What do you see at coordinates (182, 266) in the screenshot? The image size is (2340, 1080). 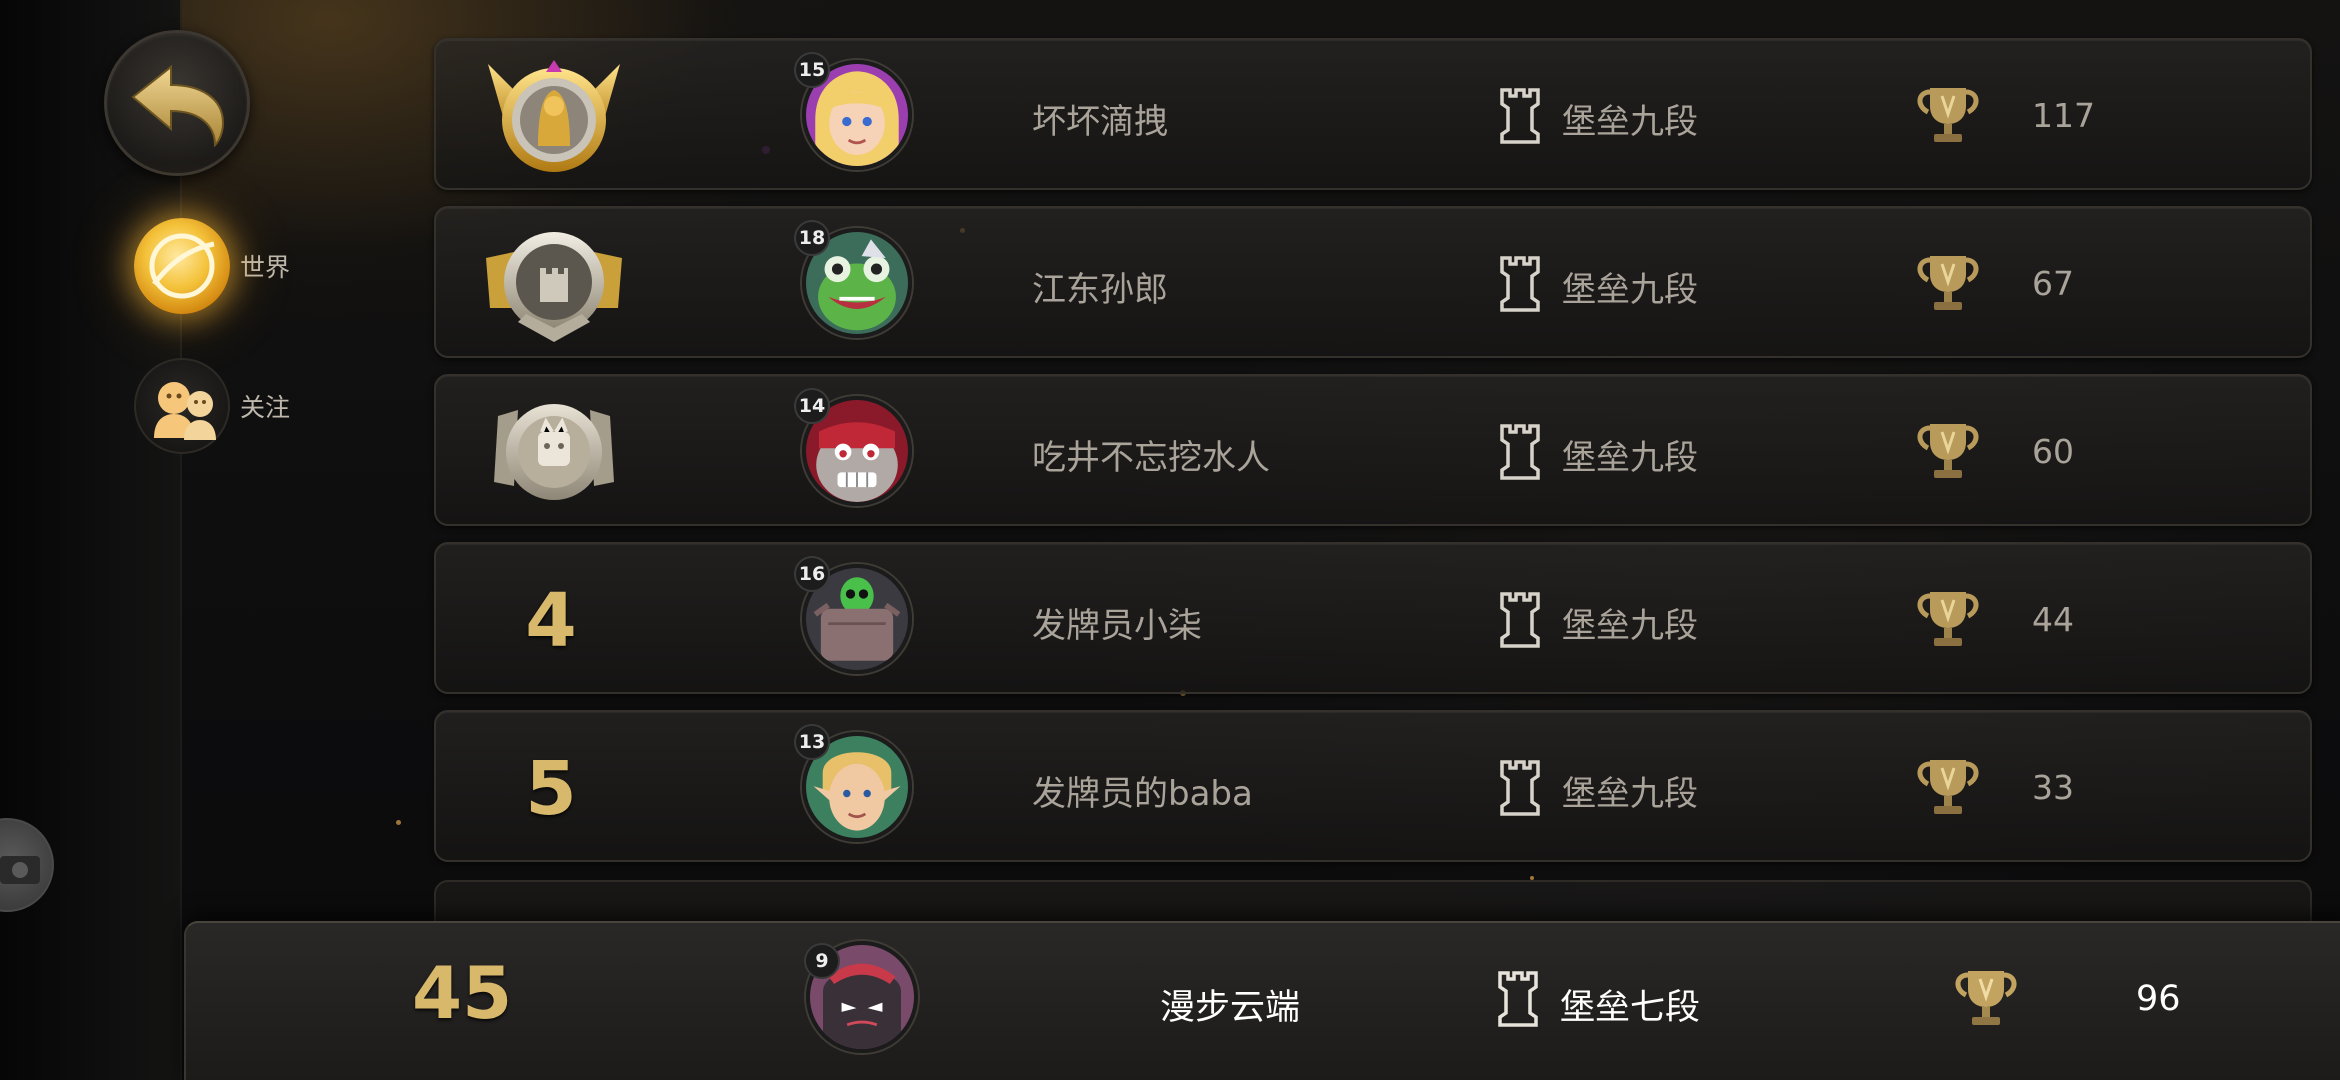 I see `world-planet-icon` at bounding box center [182, 266].